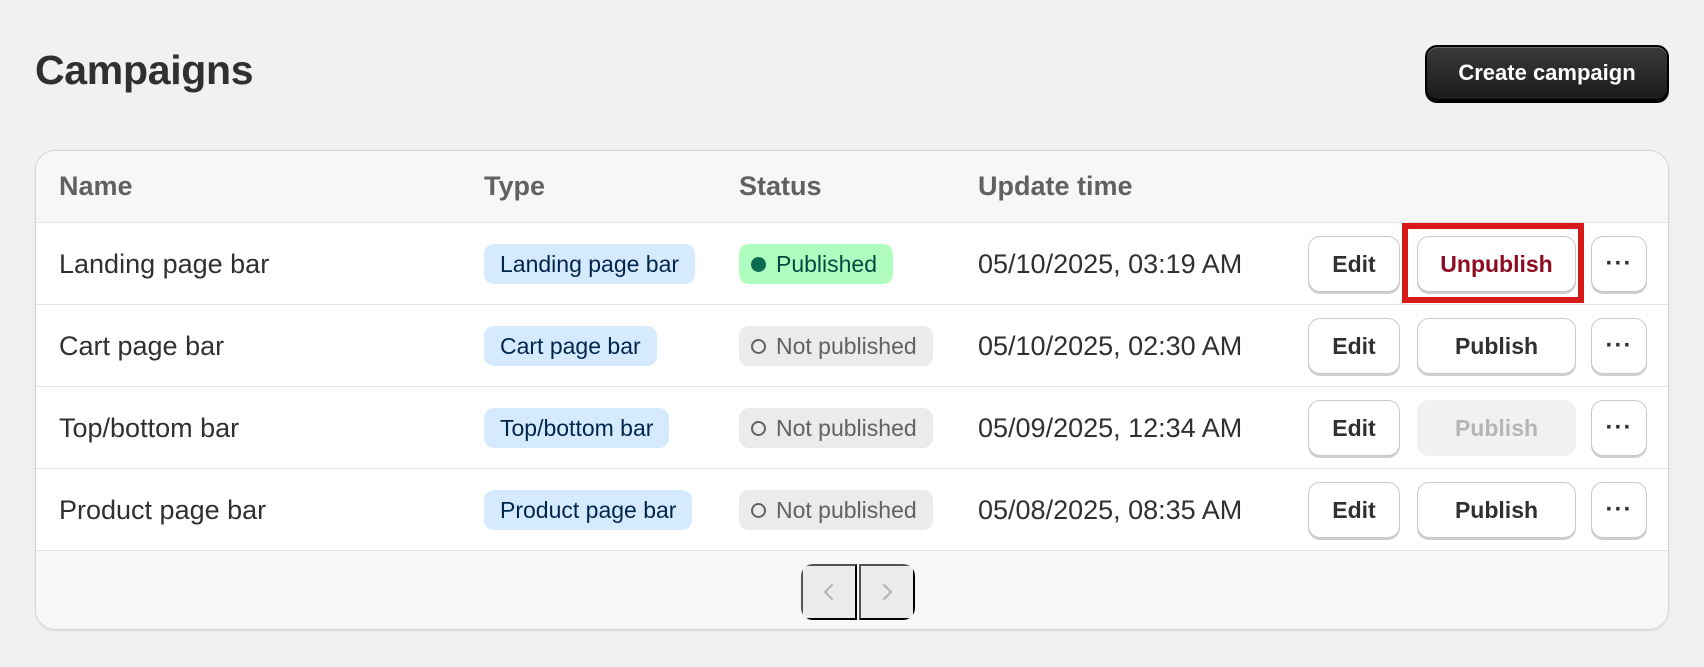  What do you see at coordinates (827, 264) in the screenshot?
I see `status-label: Published` at bounding box center [827, 264].